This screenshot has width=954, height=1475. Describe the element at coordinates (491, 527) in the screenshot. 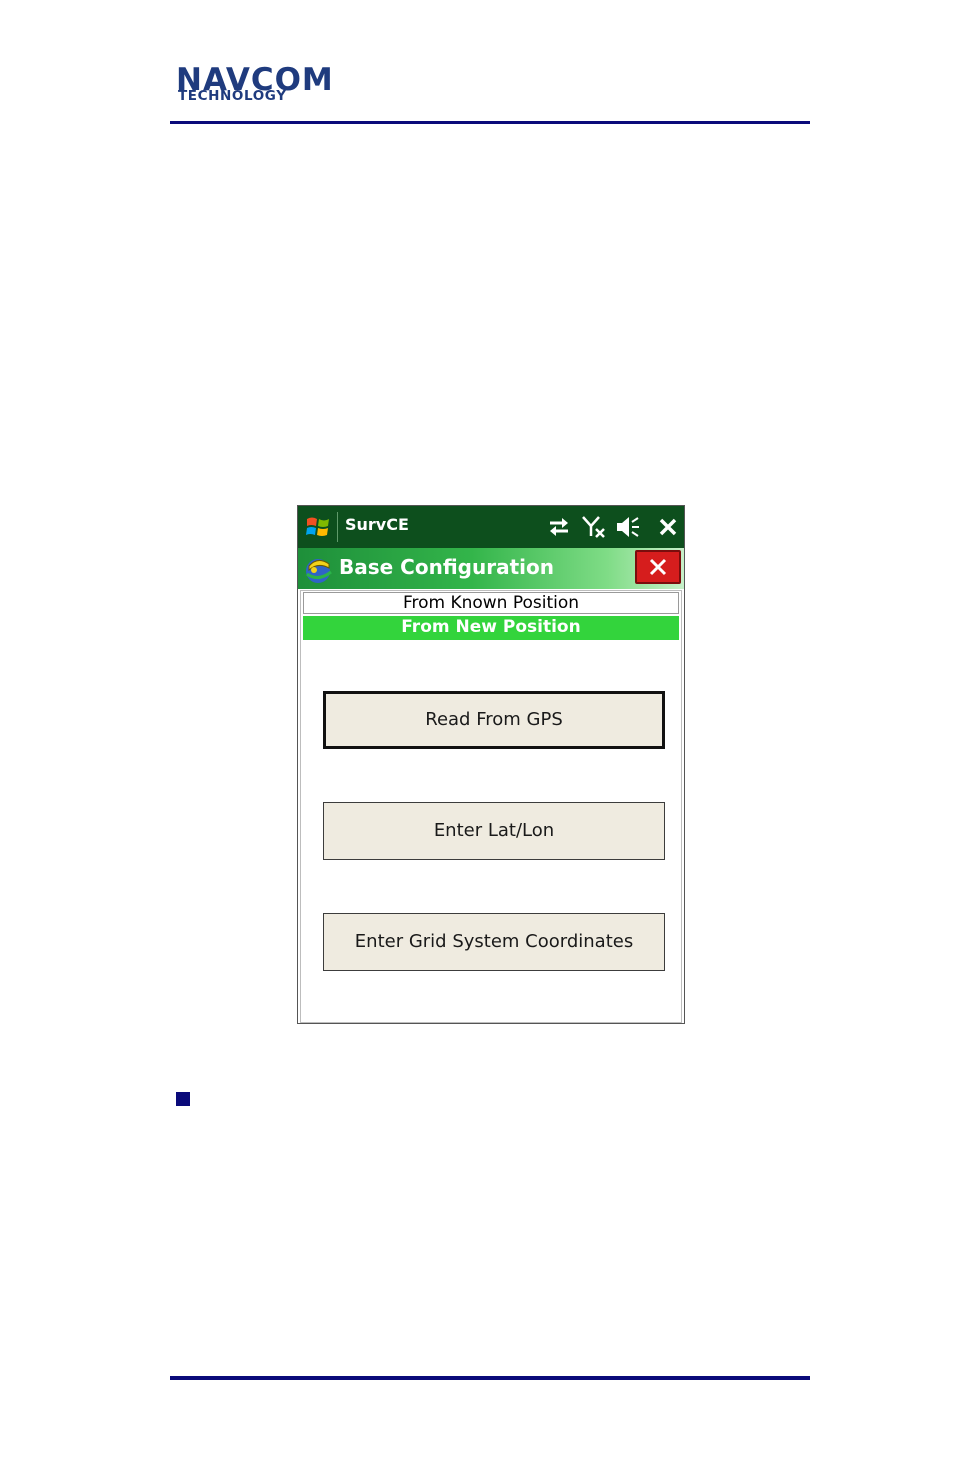

I see `taskbar: SurvCE` at that location.